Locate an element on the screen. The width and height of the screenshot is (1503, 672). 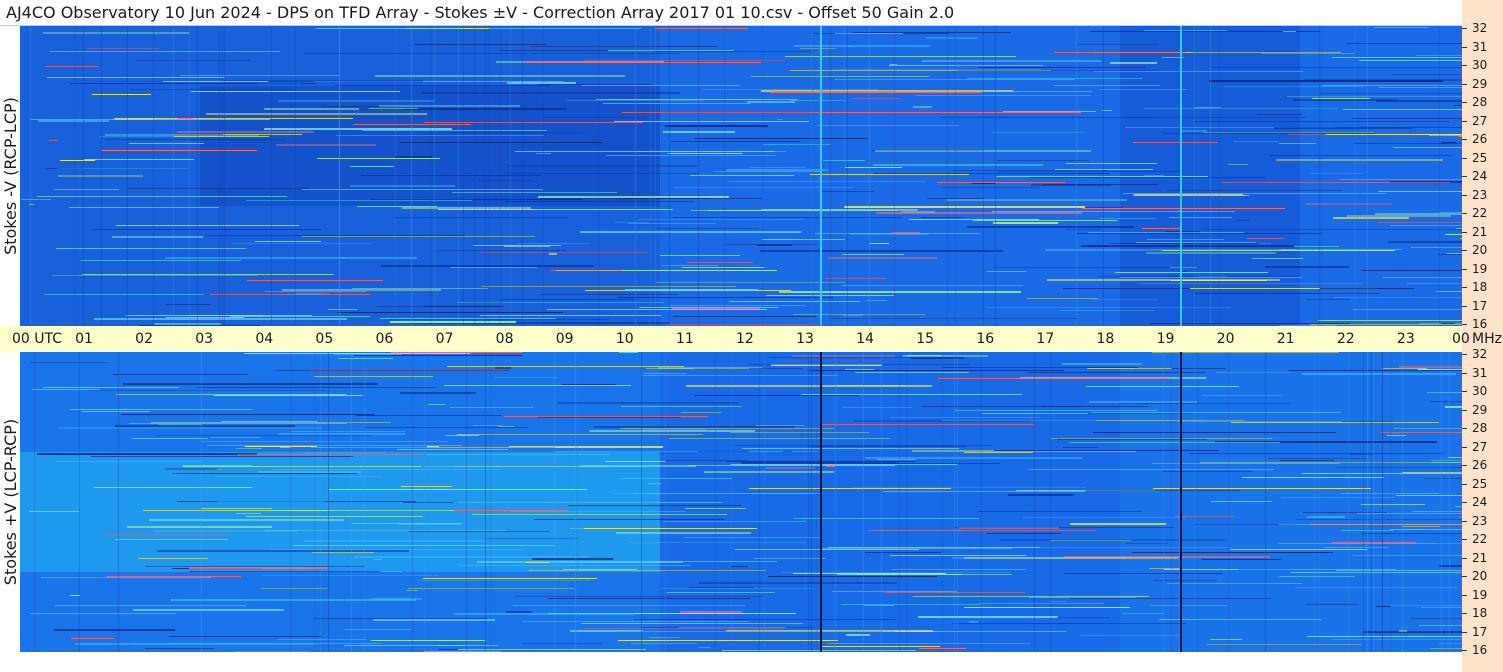
utc-hour-label: 02 is located at coordinates (144, 339).